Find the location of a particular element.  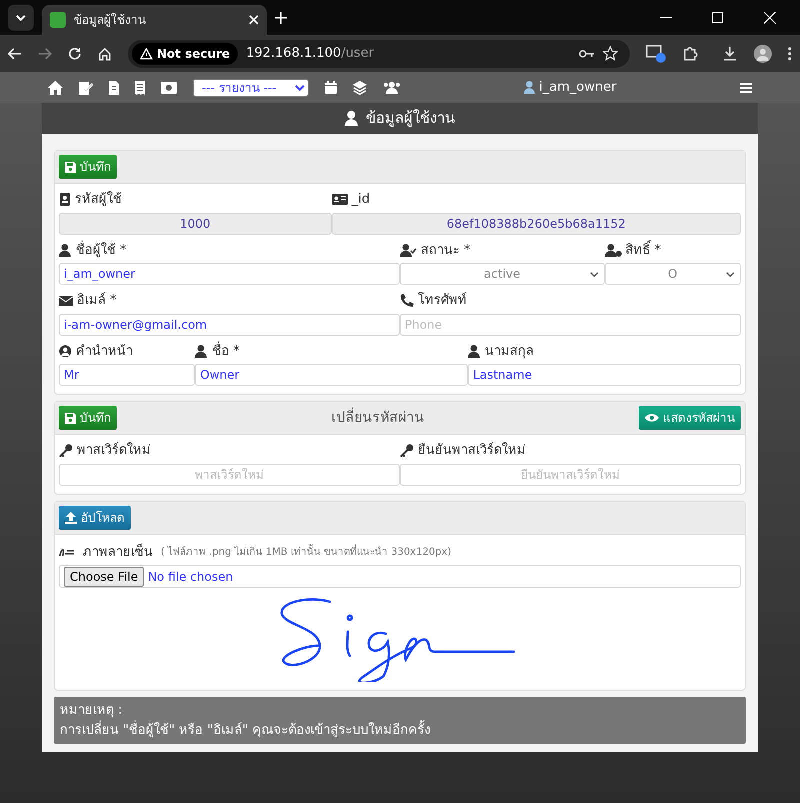

field-label: ชื่อ * is located at coordinates (226, 351).